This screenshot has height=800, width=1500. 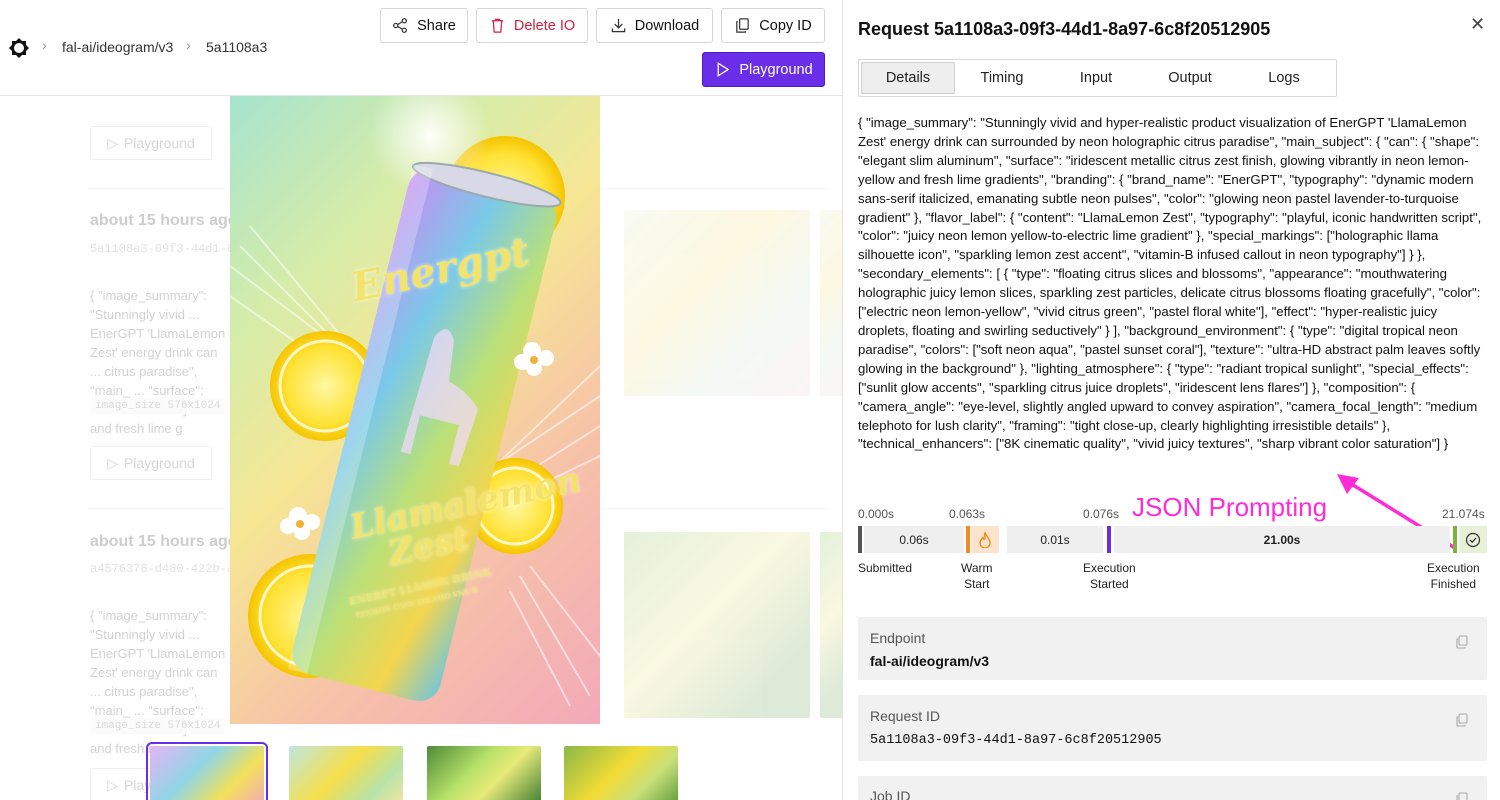 I want to click on delete-button: Delete IO, so click(x=532, y=25).